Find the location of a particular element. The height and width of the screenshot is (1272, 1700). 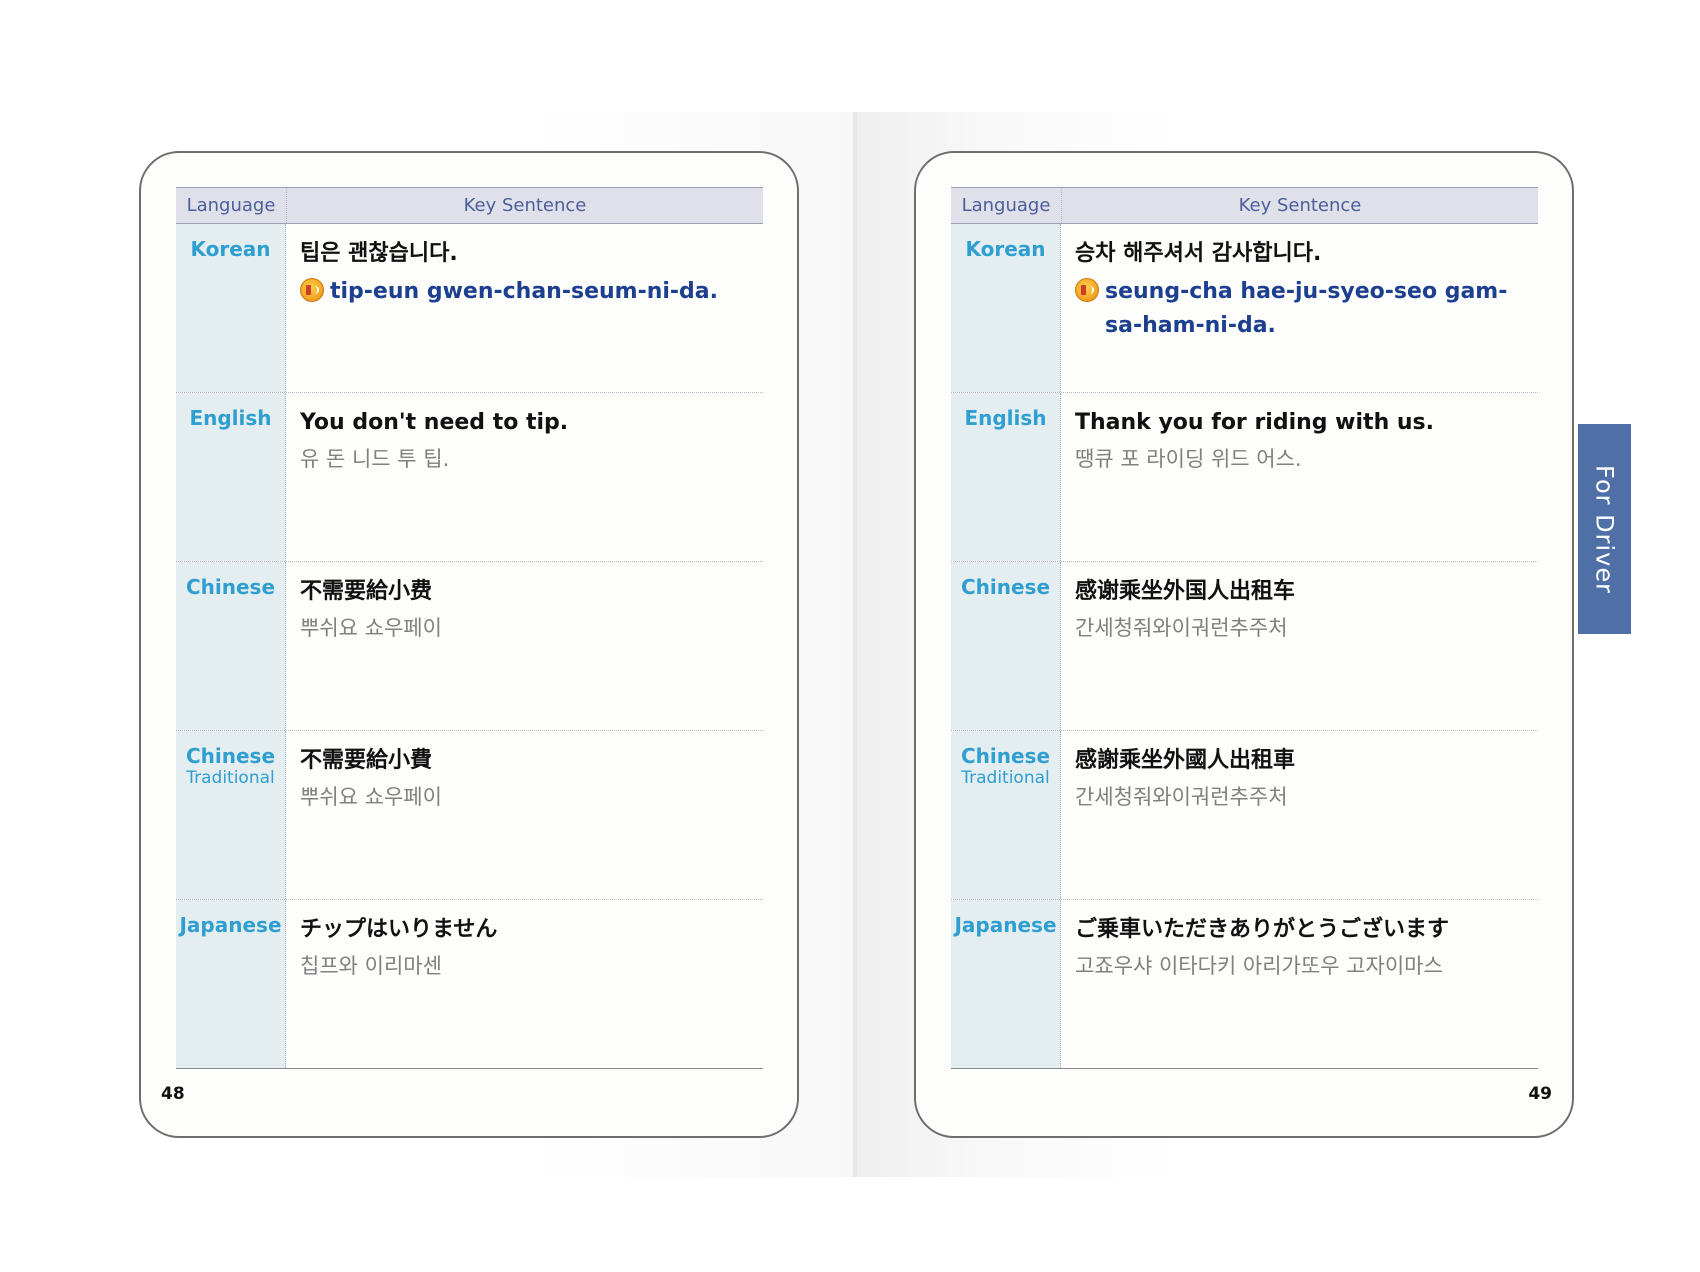

table-row: Chinese 感谢乘坐外国人出租车 간세청줘와이궈런추주처 is located at coordinates (1244, 646).